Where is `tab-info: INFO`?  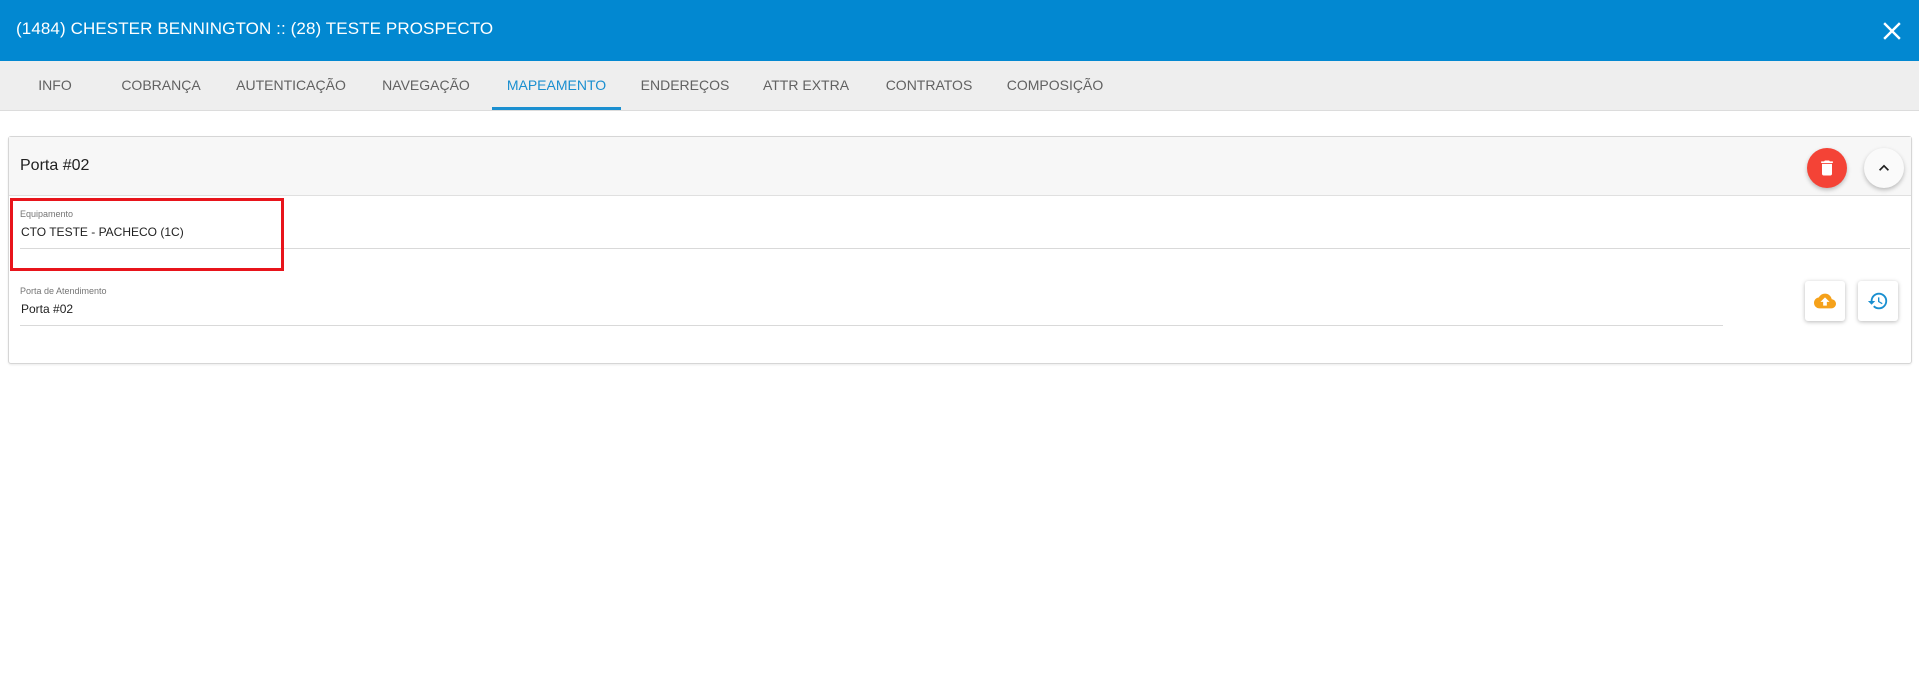 tab-info: INFO is located at coordinates (55, 85).